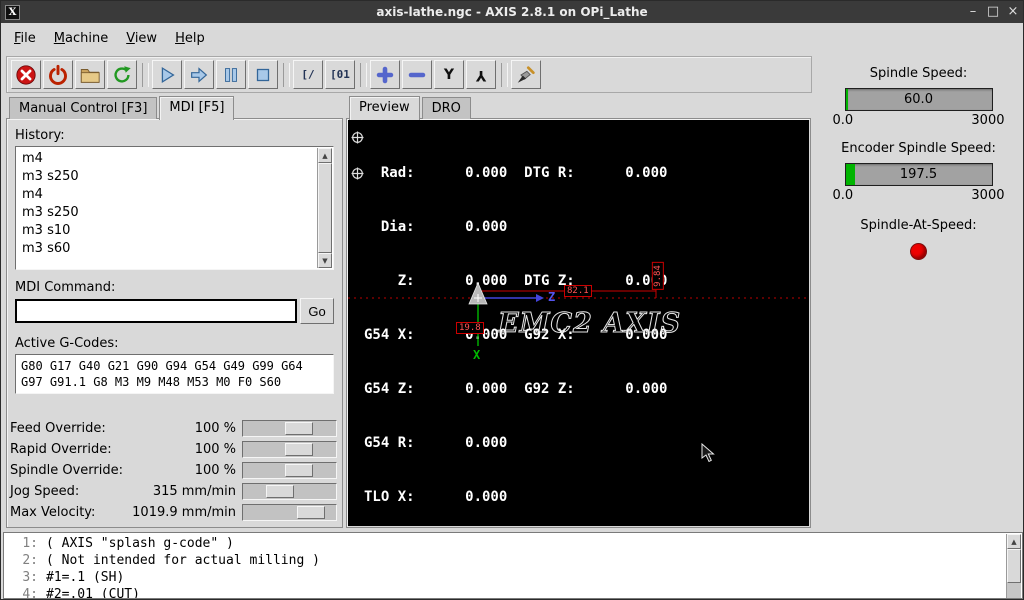 The width and height of the screenshot is (1024, 600). I want to click on history-label: History:, so click(40, 135).